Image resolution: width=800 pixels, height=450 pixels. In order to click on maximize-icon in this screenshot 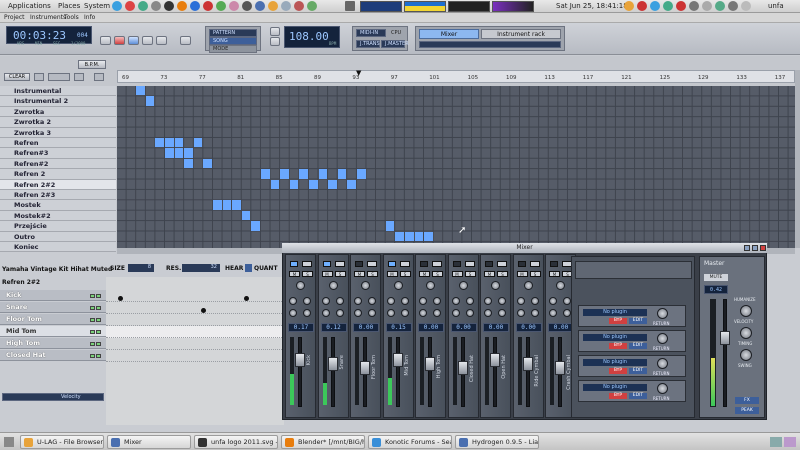, I will do `click(755, 248)`.